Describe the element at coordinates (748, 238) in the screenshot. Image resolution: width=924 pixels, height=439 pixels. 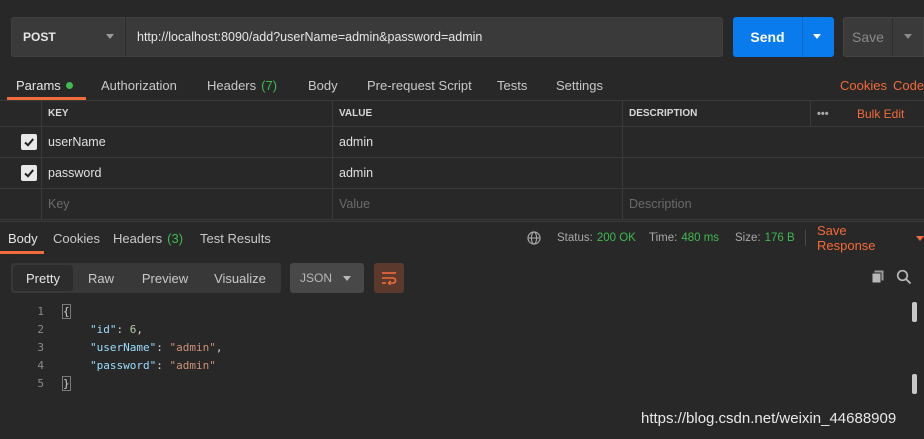
I see `size-label: Size:` at that location.